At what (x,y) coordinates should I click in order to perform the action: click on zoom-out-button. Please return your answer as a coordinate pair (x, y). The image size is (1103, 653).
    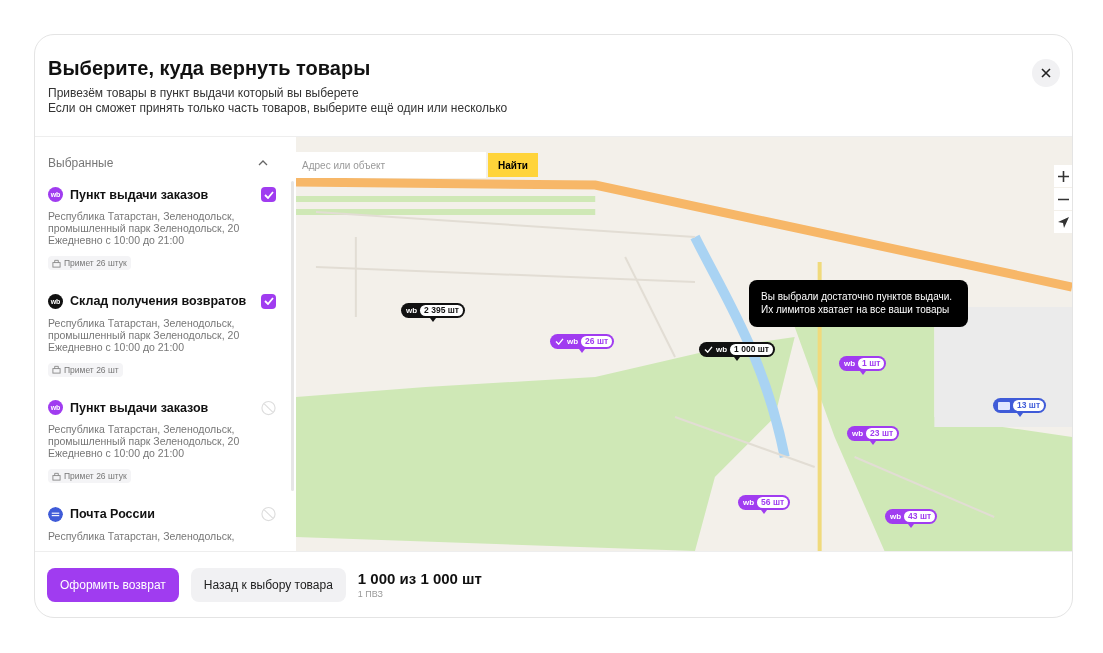
    Looking at the image, I should click on (1063, 199).